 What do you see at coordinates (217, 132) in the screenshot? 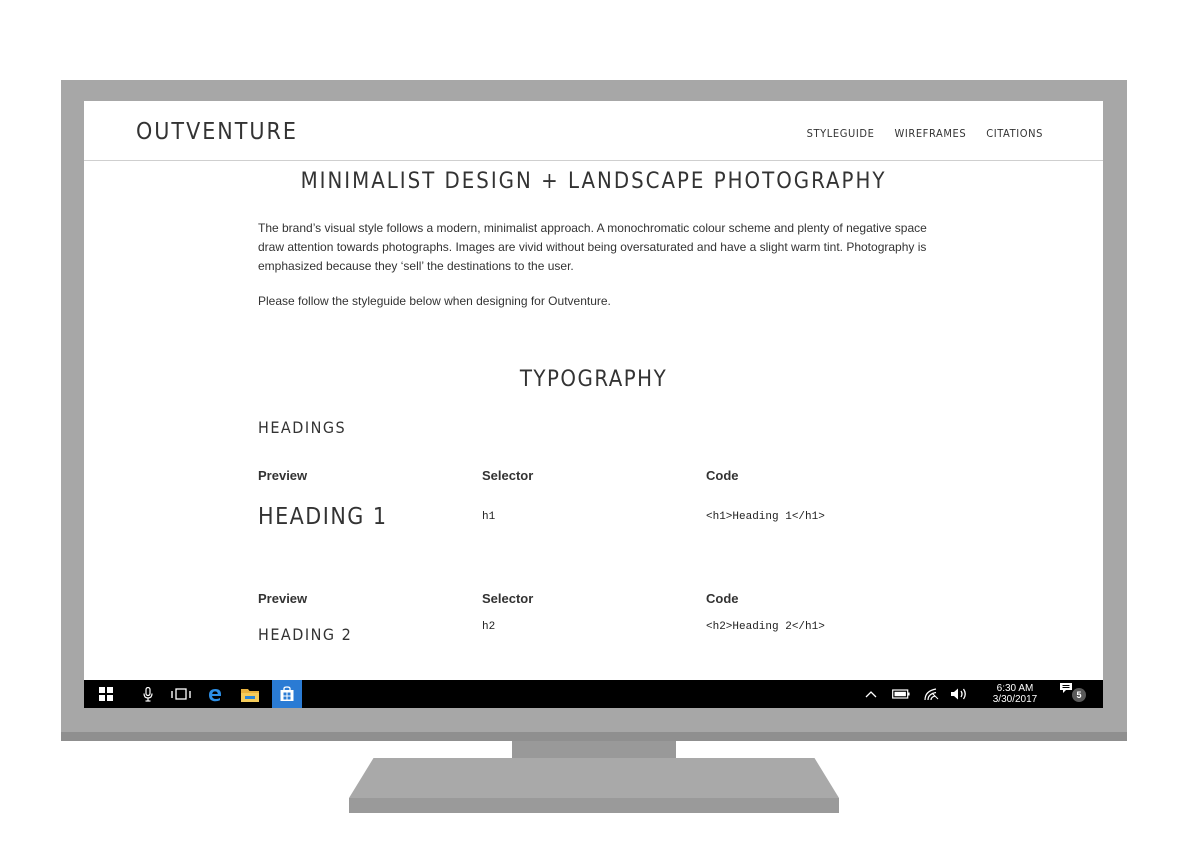
I see `site-logo: OUTVENTURE` at bounding box center [217, 132].